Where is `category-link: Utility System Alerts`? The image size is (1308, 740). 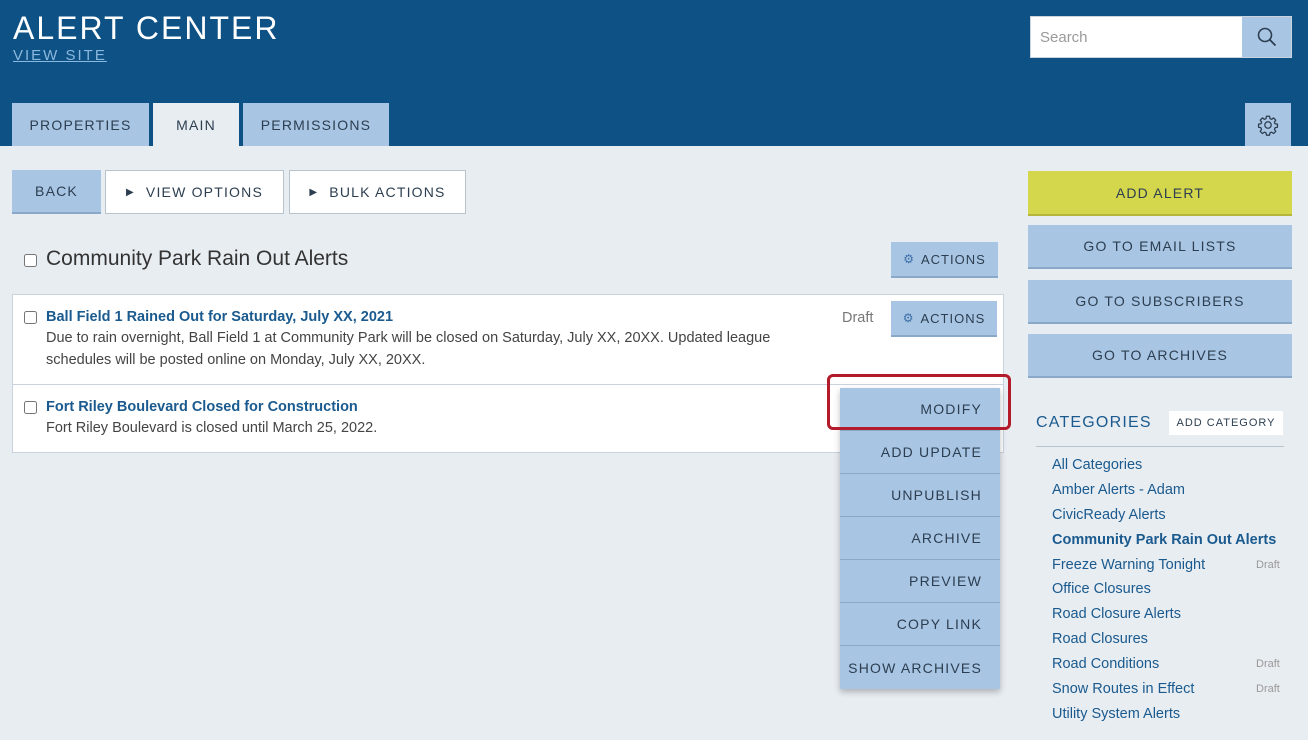
category-link: Utility System Alerts is located at coordinates (1116, 714).